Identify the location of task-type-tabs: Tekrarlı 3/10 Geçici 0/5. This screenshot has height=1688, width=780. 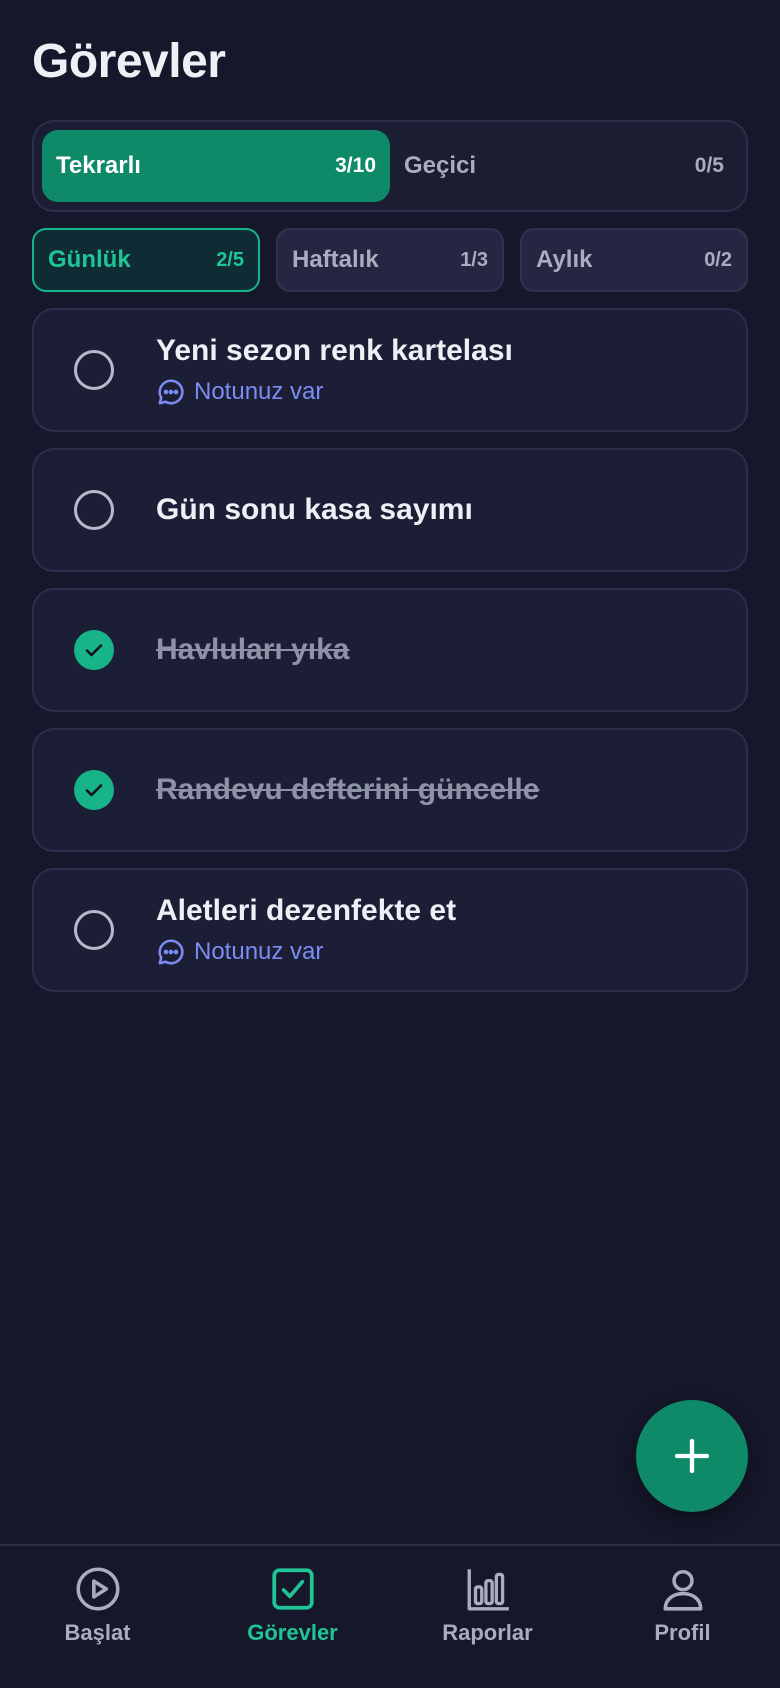
(390, 166).